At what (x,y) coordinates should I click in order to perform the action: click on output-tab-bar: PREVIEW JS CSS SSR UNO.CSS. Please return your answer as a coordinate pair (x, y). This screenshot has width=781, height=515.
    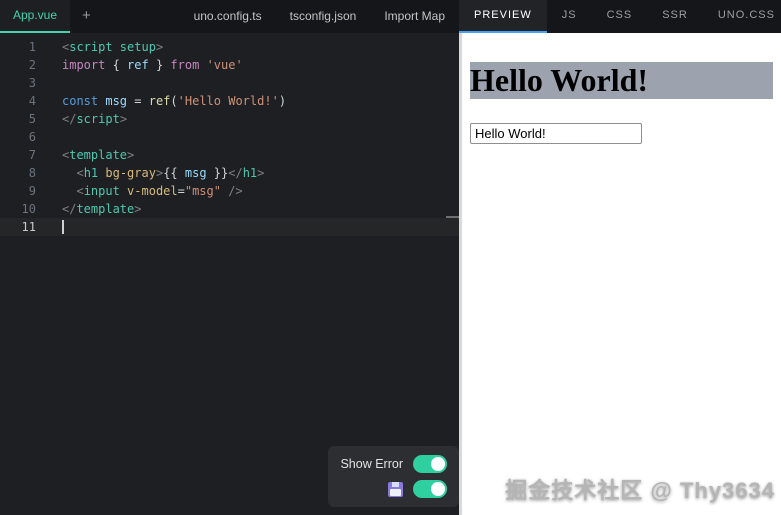
    Looking at the image, I should click on (620, 16).